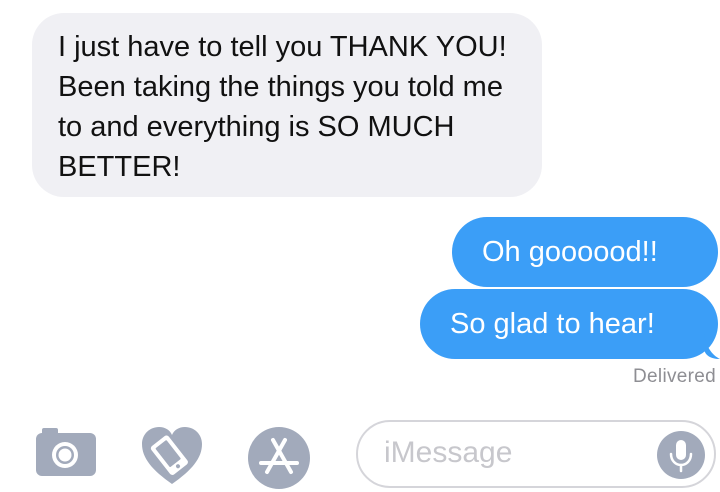 The image size is (720, 492). What do you see at coordinates (712, 346) in the screenshot?
I see `bubble-tail` at bounding box center [712, 346].